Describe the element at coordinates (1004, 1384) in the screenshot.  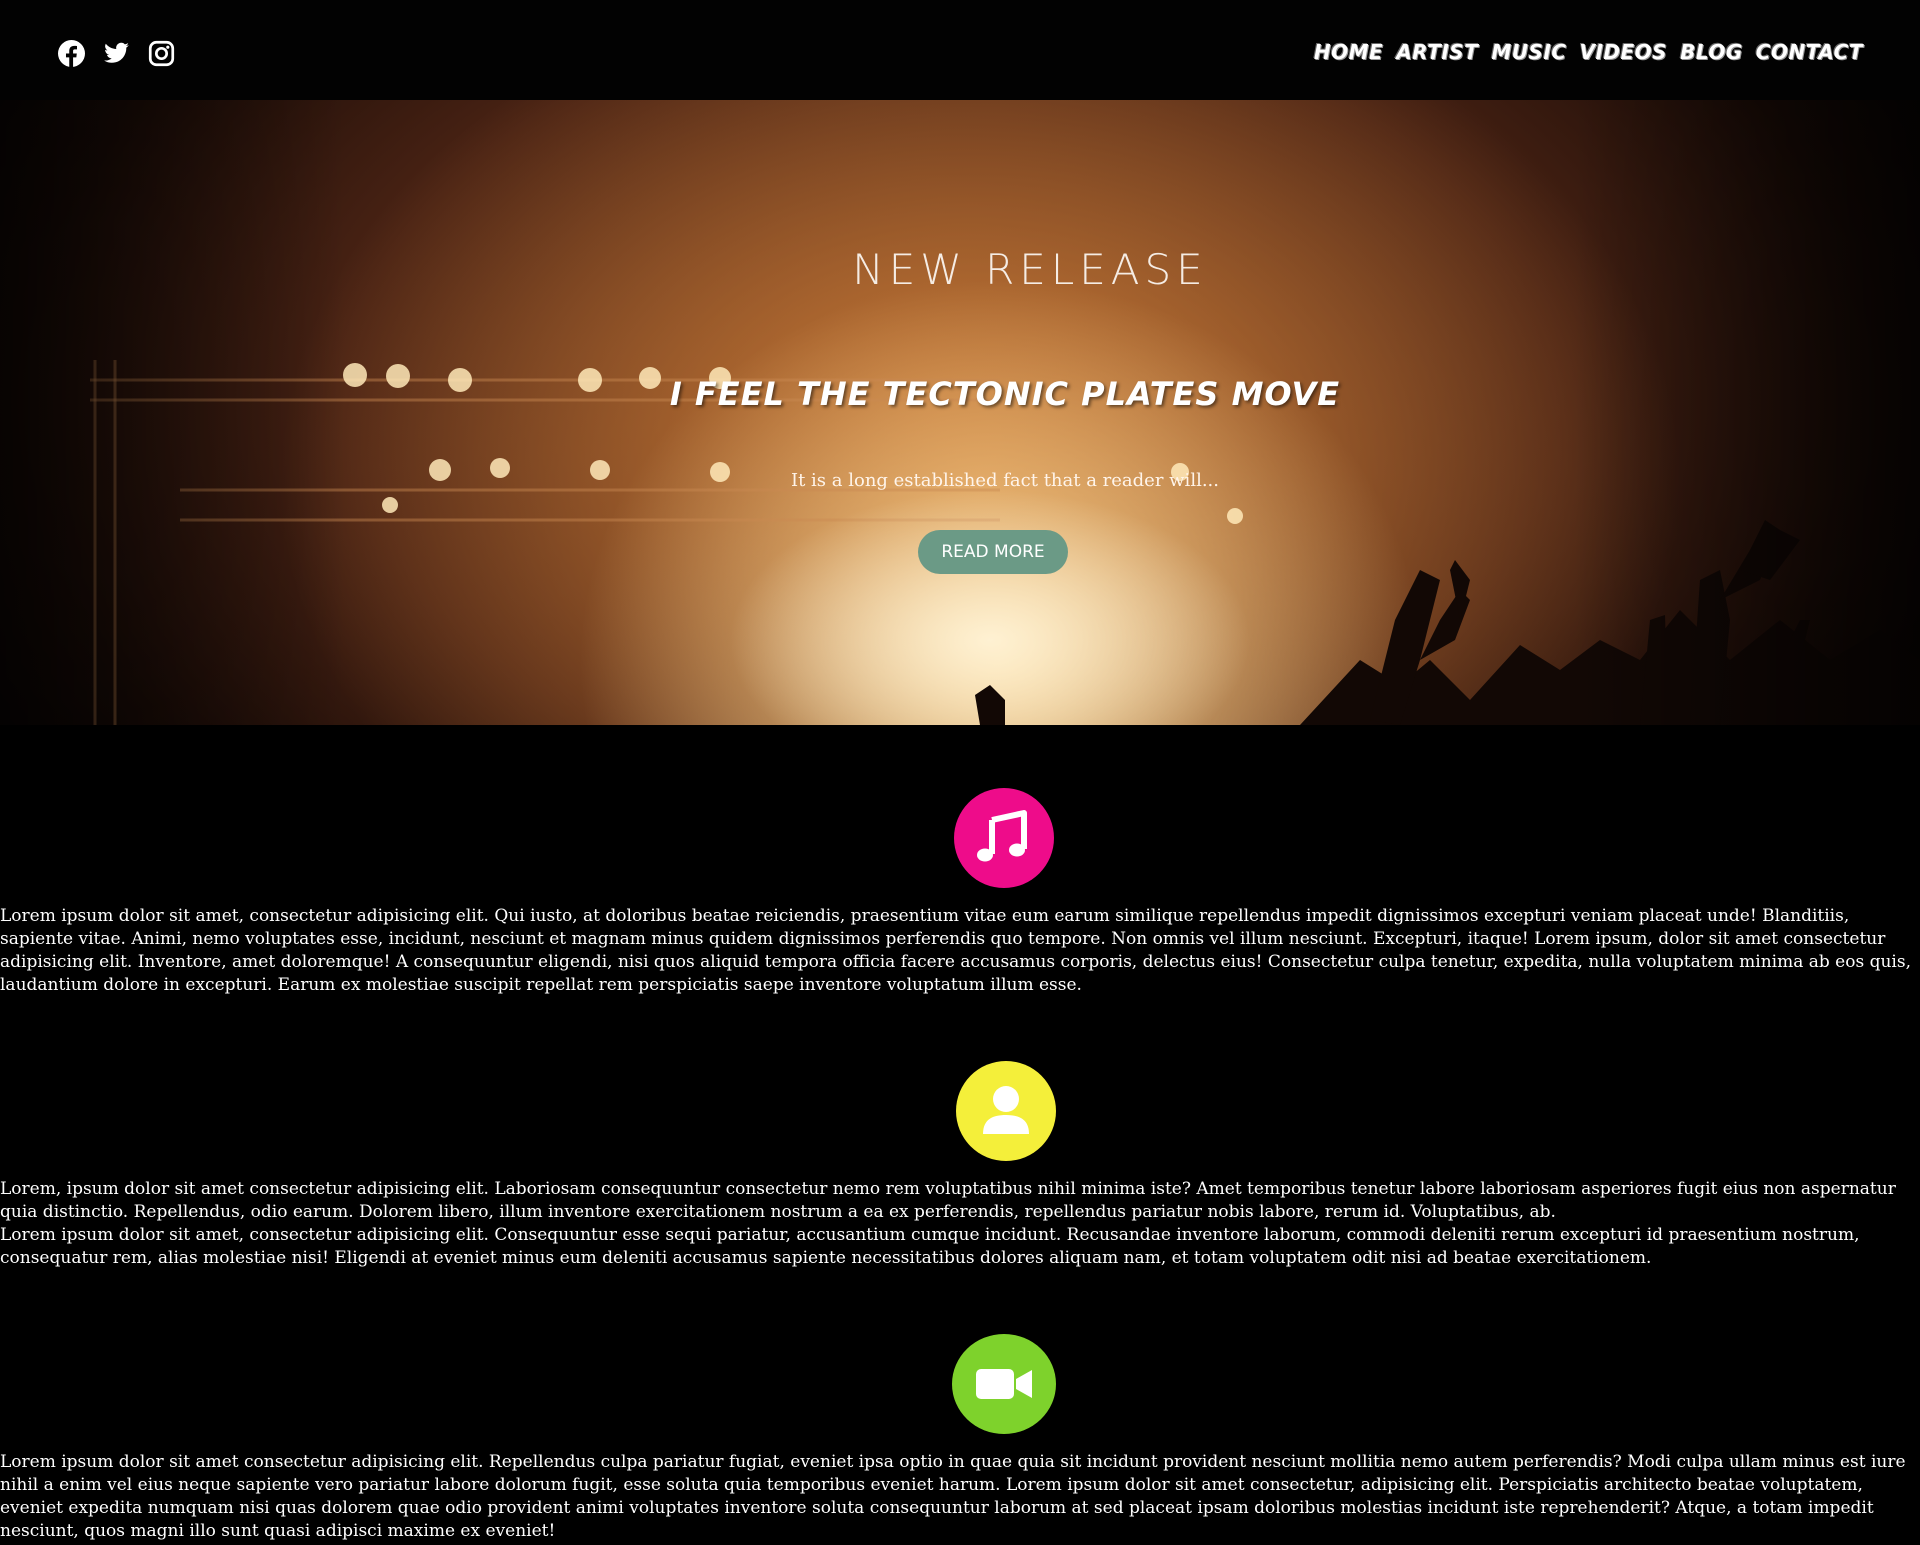
I see `video-camera-icon` at that location.